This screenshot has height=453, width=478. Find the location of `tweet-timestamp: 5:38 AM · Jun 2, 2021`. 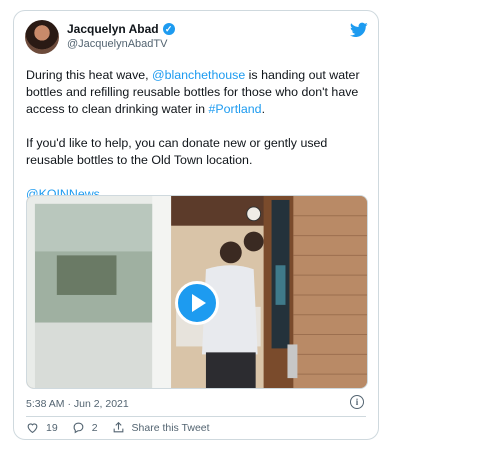

tweet-timestamp: 5:38 AM · Jun 2, 2021 is located at coordinates (77, 404).